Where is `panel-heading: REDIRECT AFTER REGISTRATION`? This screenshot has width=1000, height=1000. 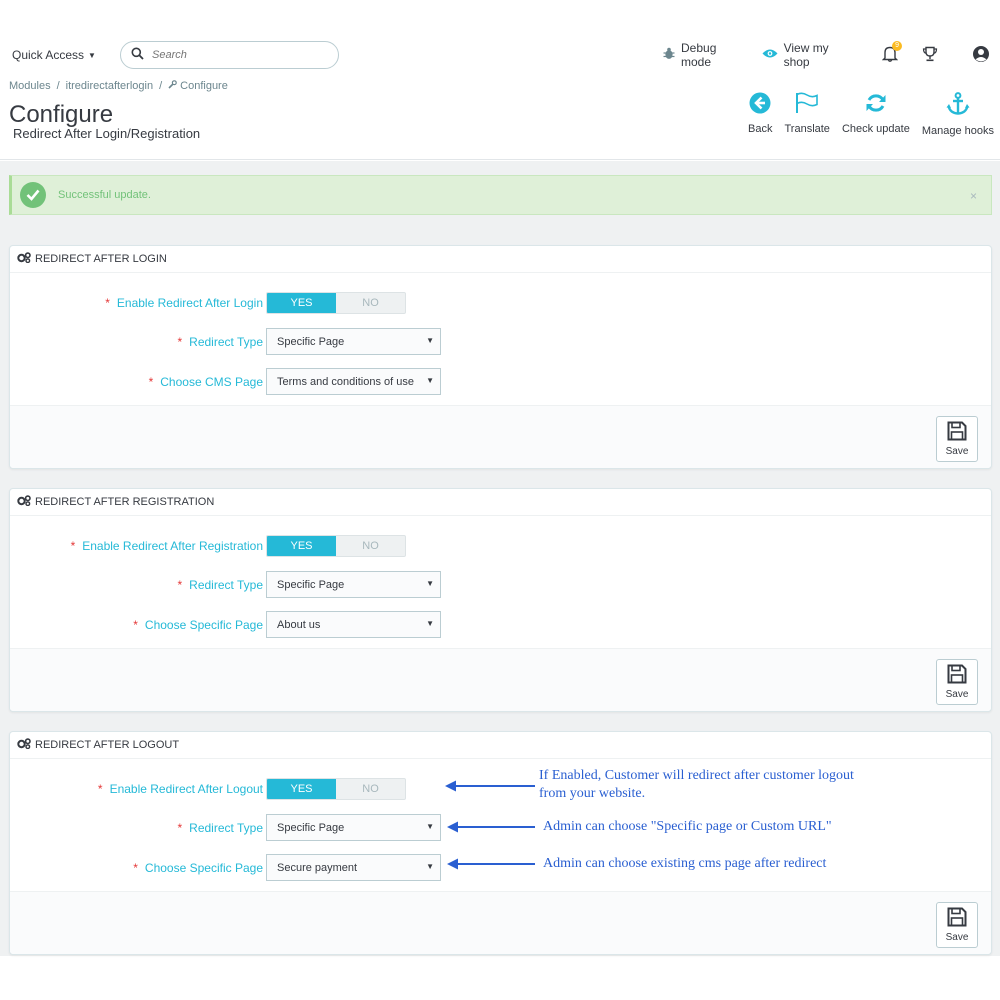 panel-heading: REDIRECT AFTER REGISTRATION is located at coordinates (500, 502).